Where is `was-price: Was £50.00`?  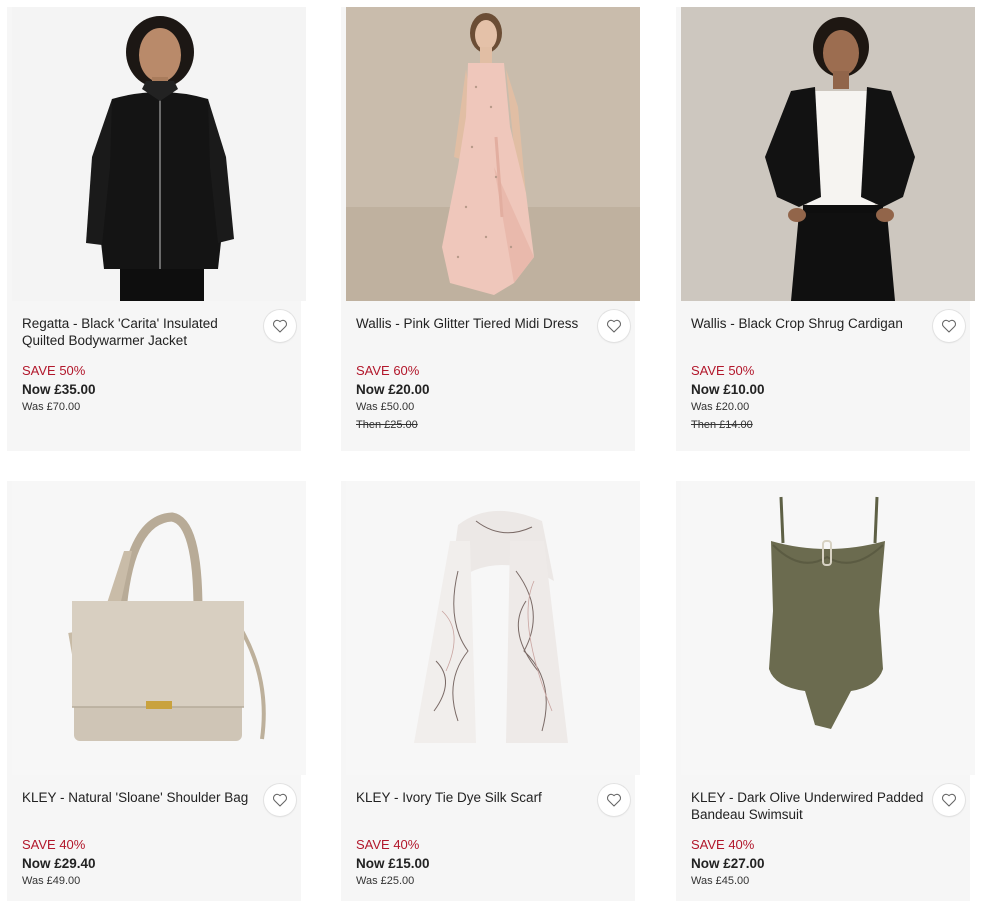 was-price: Was £50.00 is located at coordinates (385, 407).